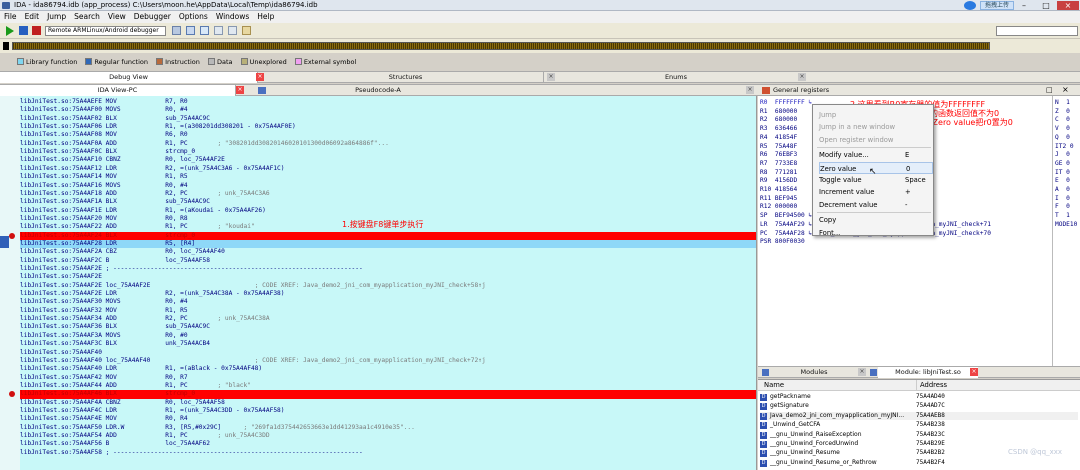 This screenshot has width=1080, height=470. Describe the element at coordinates (388, 277) in the screenshot. I see `code-line: libJniTest.so:75A4AF2E` at that location.